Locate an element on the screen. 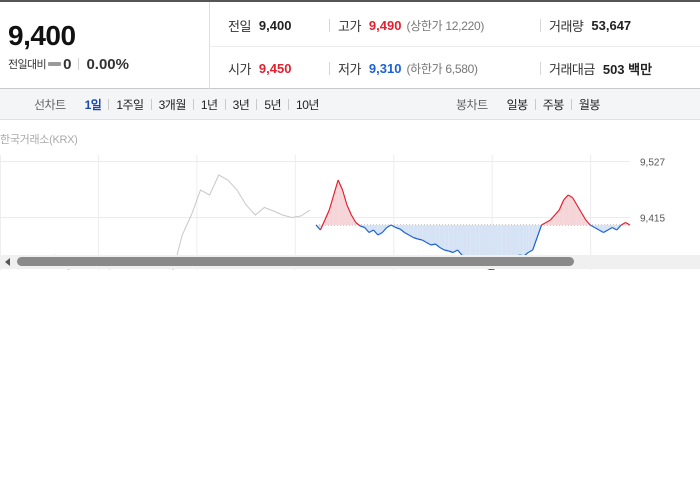 The width and height of the screenshot is (700, 490). change-divider is located at coordinates (79, 64).